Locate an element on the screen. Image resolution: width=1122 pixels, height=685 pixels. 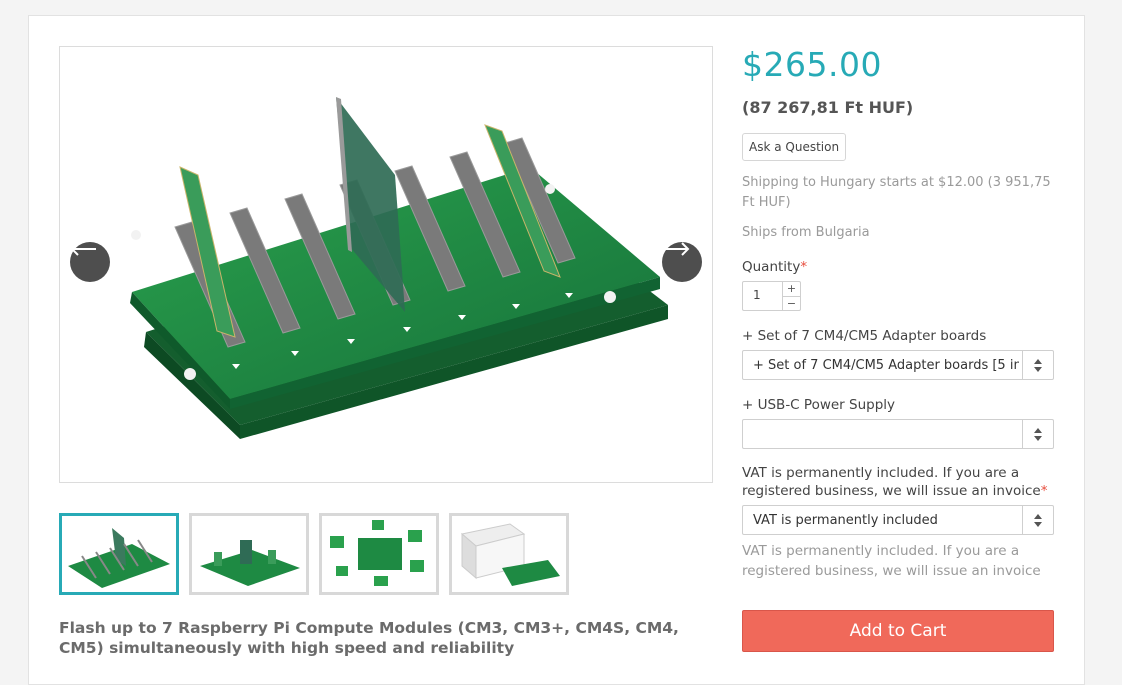
decrement-button: − is located at coordinates (791, 303).